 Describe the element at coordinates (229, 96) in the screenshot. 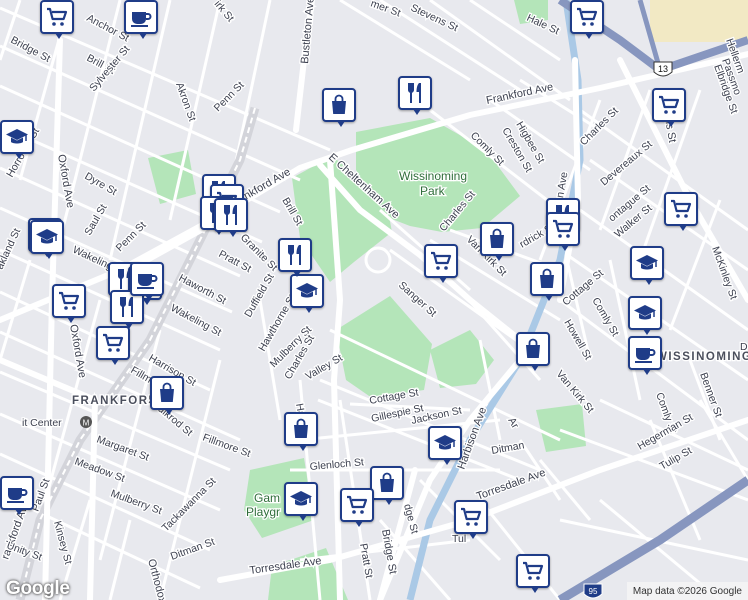

I see `svg-text: Penn St` at that location.